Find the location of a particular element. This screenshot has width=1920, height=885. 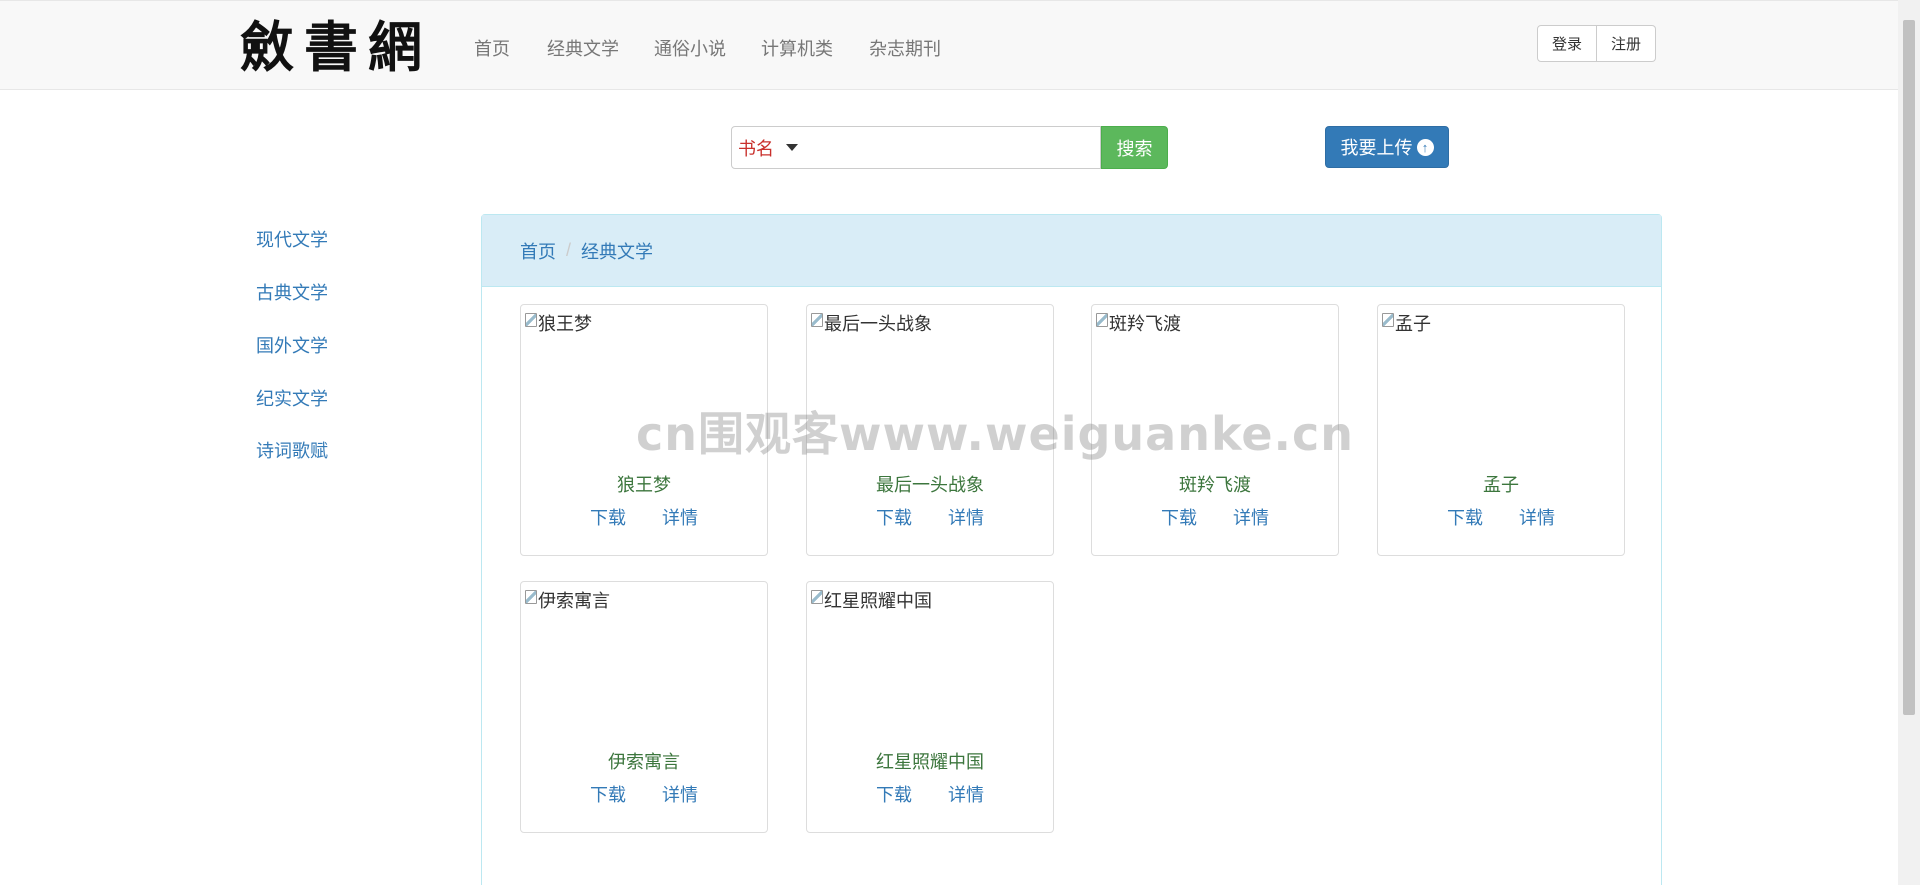

book-title: 狼王梦 is located at coordinates (644, 485).